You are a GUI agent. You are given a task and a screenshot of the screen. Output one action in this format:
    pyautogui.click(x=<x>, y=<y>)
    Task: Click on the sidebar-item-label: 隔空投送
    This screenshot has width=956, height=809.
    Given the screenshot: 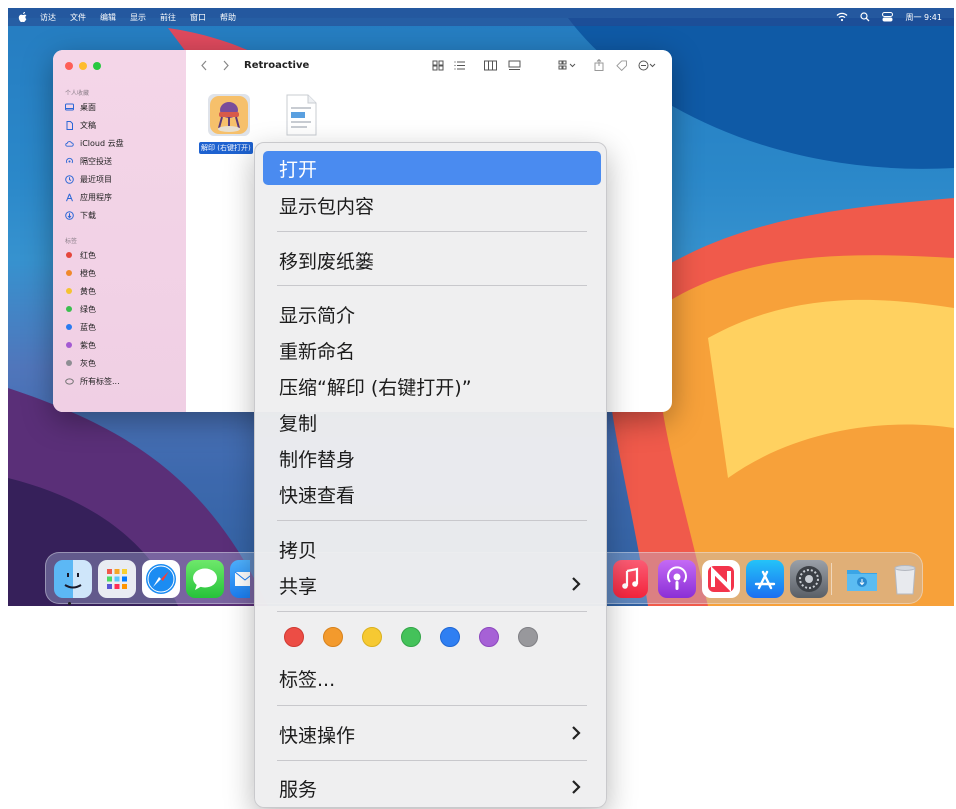 What is the action you would take?
    pyautogui.click(x=96, y=161)
    